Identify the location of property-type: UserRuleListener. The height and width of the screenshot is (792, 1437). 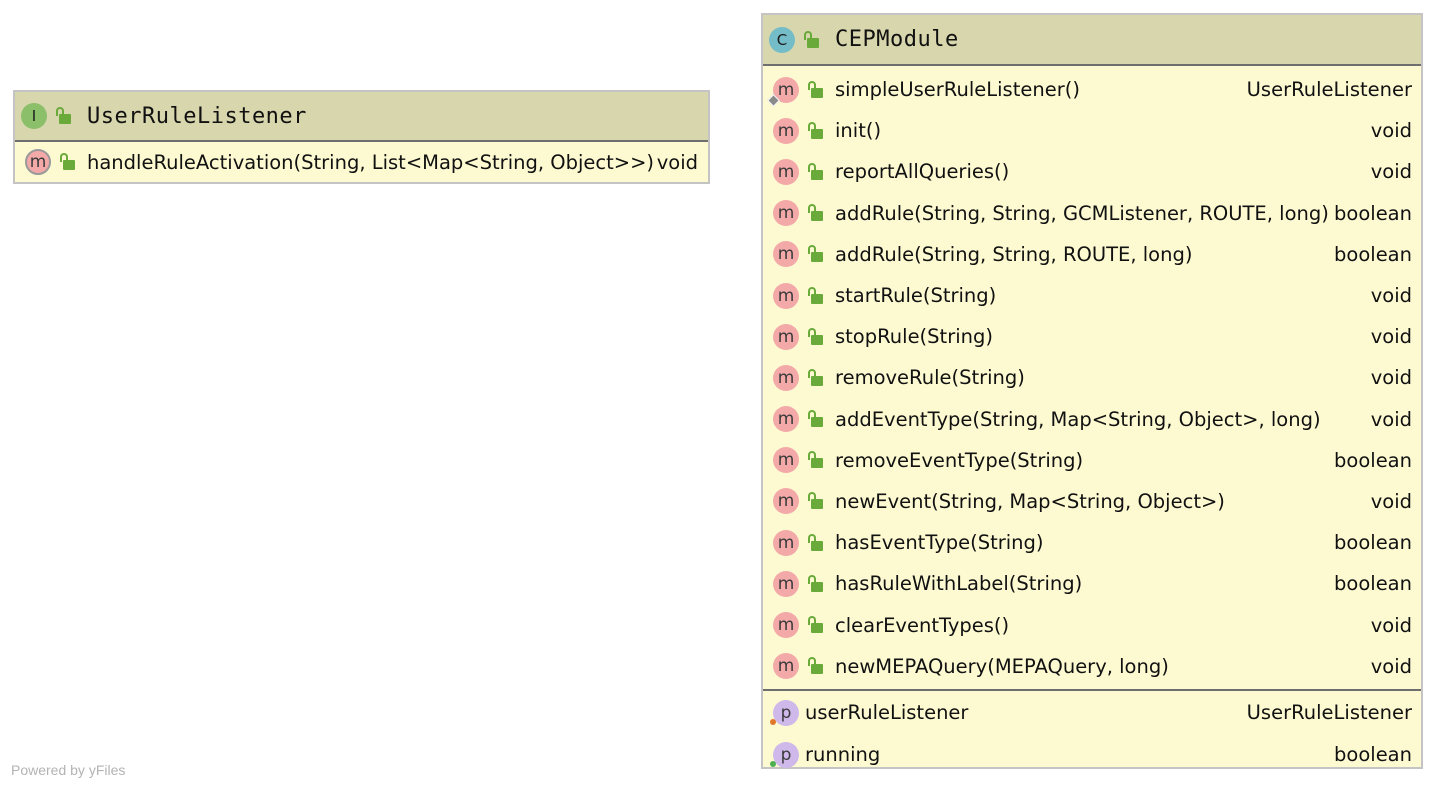
(1329, 713).